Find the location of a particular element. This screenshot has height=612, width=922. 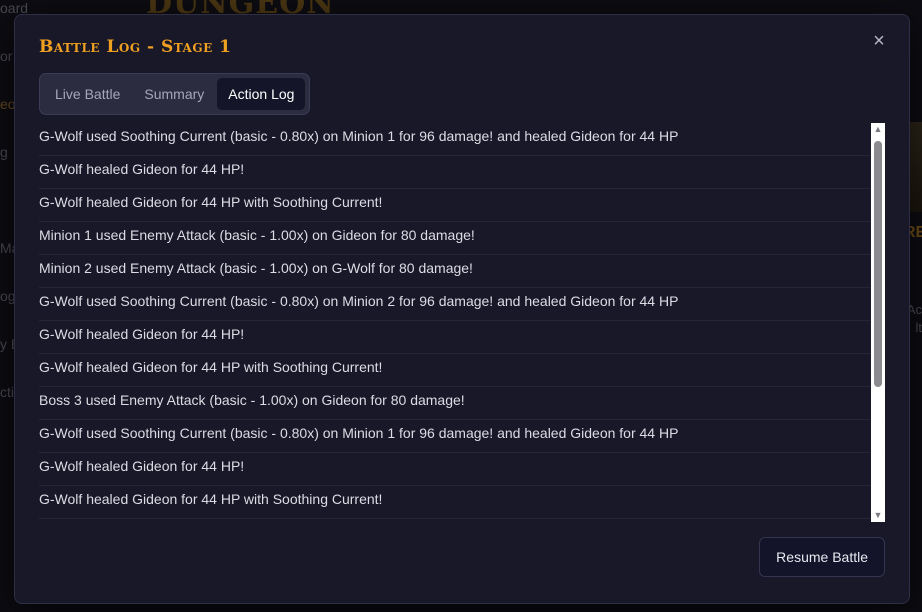

tab-action-log: Action Log is located at coordinates (261, 94).